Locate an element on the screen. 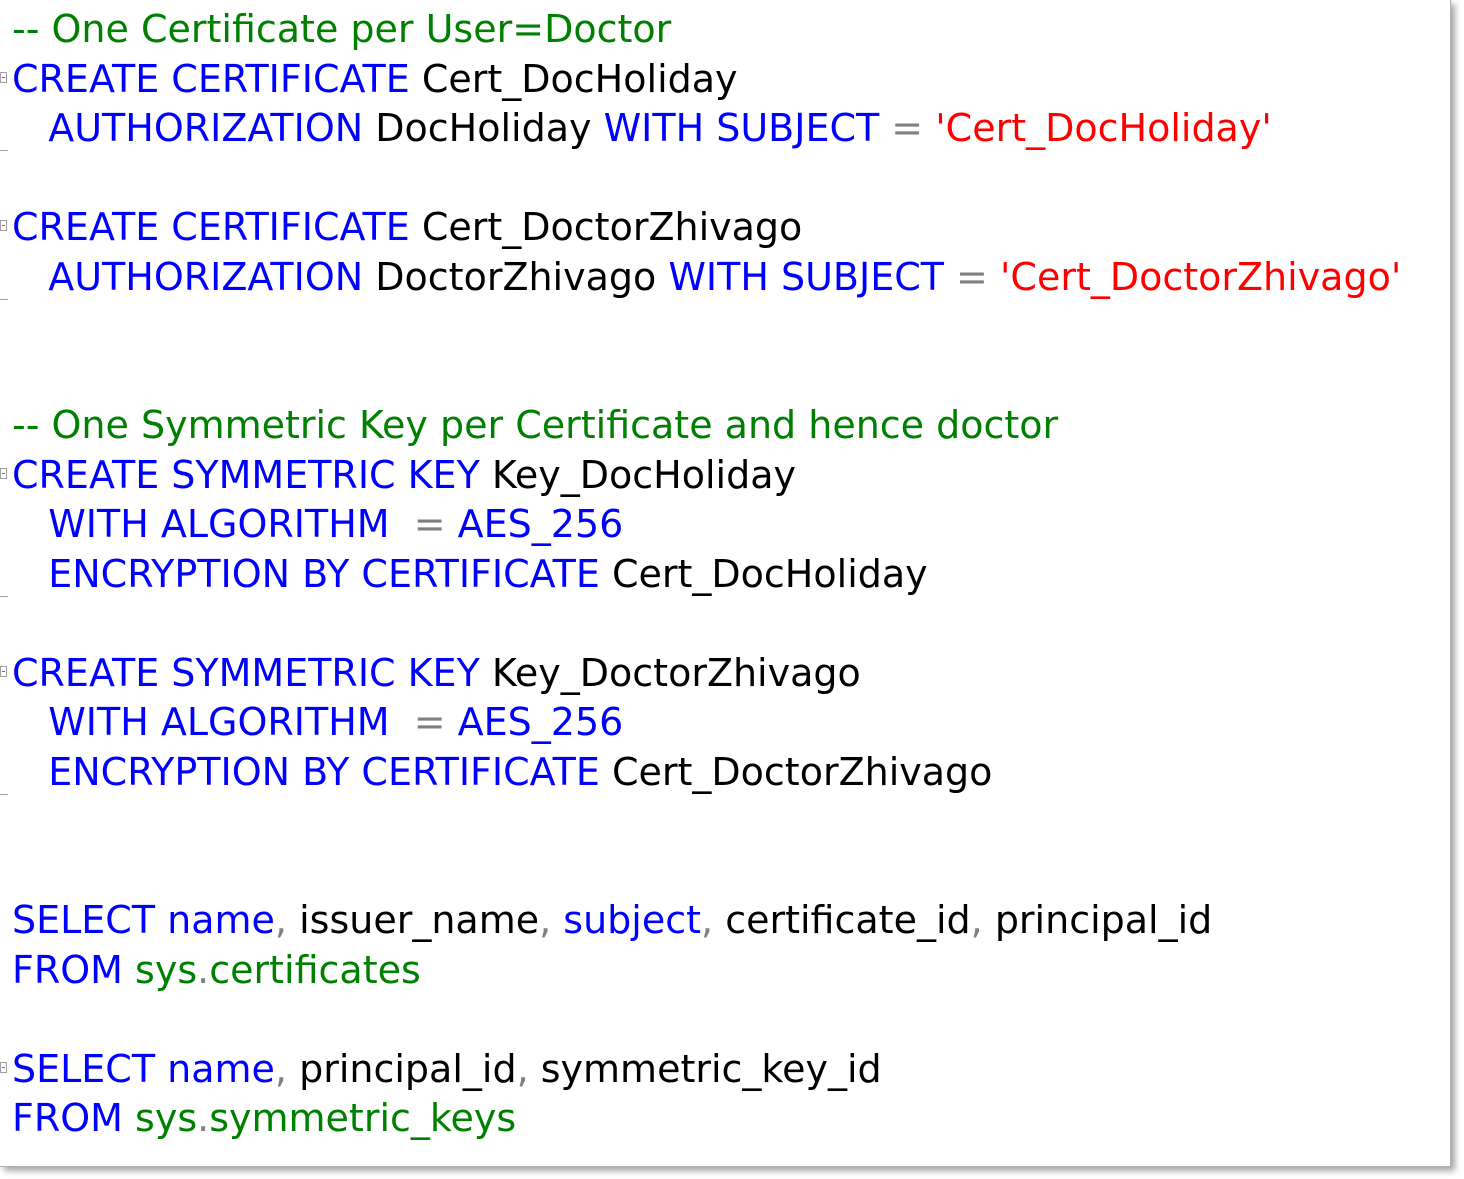 The width and height of the screenshot is (1464, 1179). code-token: -- One Certificate per User=Doctor is located at coordinates (342, 29).